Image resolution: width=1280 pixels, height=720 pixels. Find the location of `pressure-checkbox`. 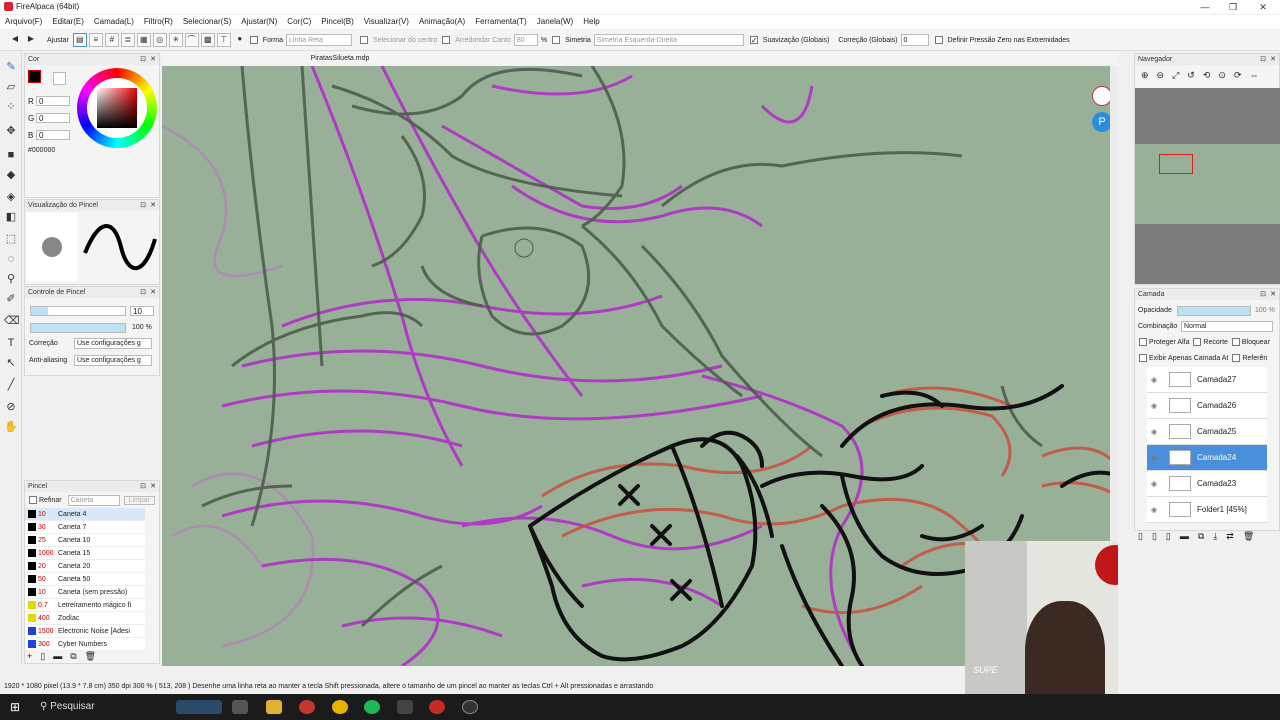

pressure-checkbox is located at coordinates (938, 40).